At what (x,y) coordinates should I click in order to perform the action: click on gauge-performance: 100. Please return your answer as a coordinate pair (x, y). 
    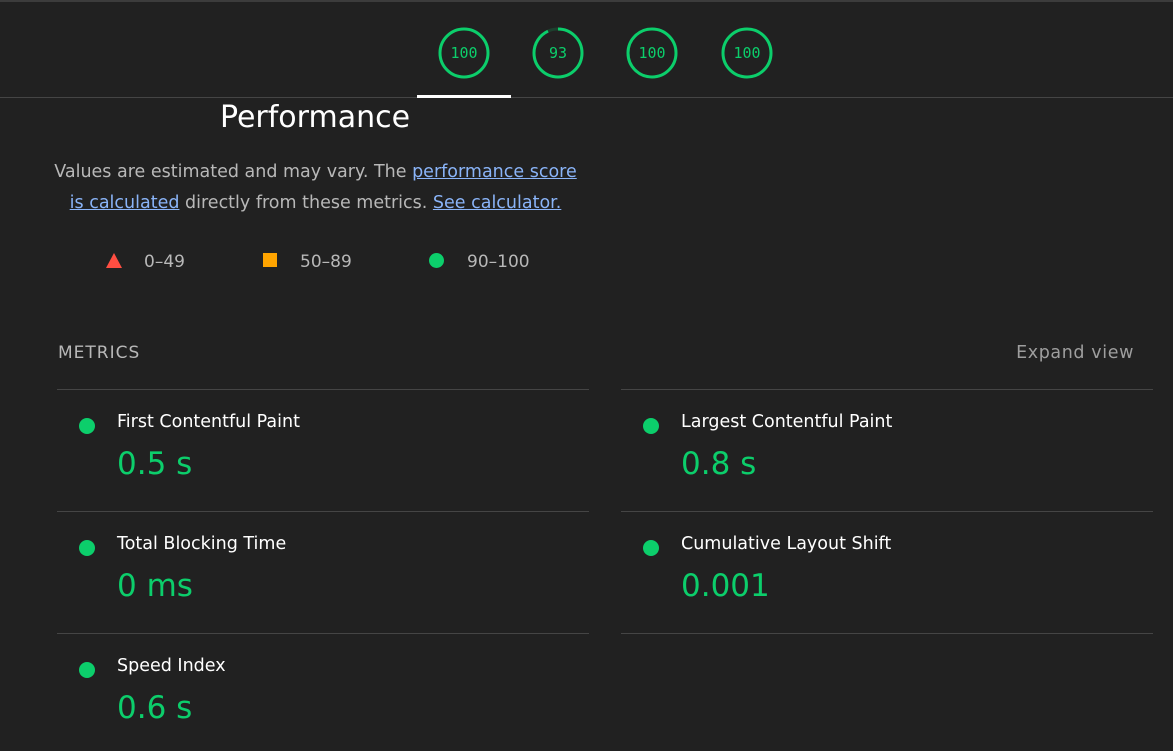
    Looking at the image, I should click on (464, 53).